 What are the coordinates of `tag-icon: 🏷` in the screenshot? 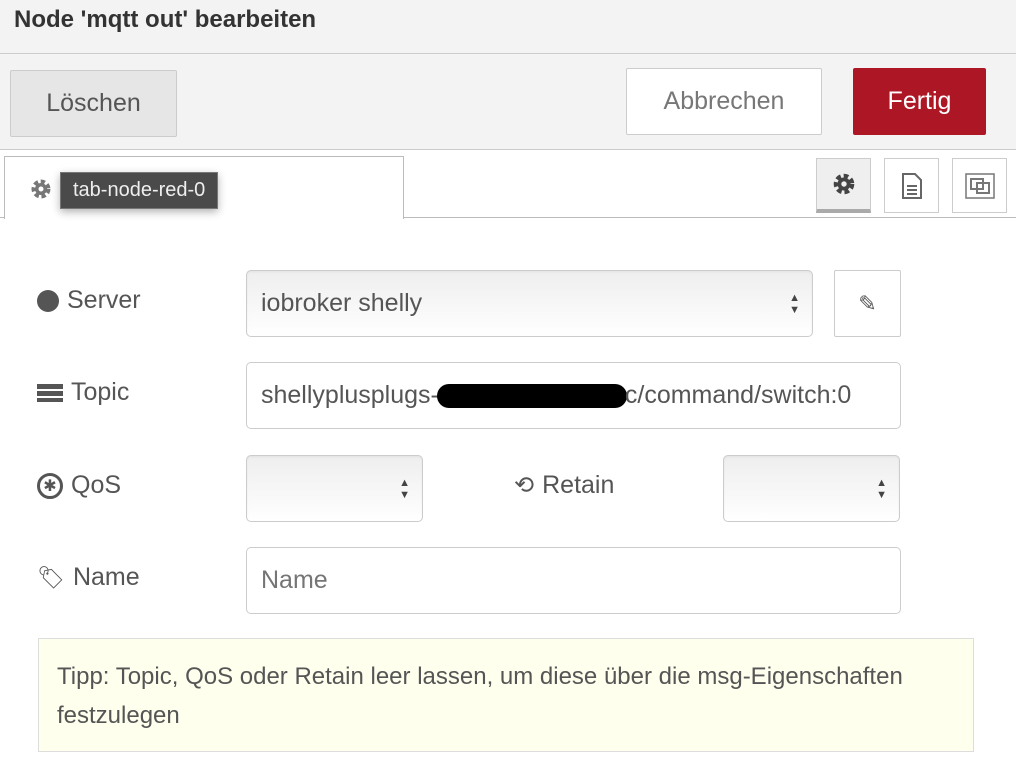 It's located at (51, 577).